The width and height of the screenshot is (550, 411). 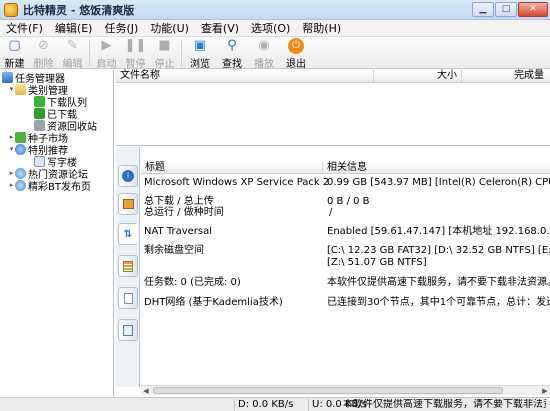 I want to click on menu-file: 文件(F), so click(x=24, y=28).